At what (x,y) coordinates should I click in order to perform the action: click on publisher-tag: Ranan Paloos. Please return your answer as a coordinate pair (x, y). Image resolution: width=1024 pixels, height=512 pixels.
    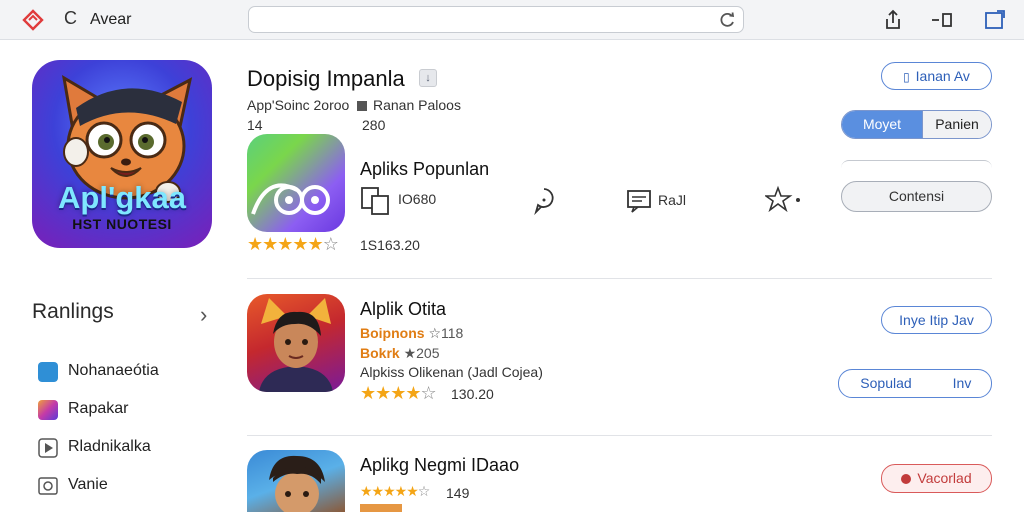
    Looking at the image, I should click on (409, 105).